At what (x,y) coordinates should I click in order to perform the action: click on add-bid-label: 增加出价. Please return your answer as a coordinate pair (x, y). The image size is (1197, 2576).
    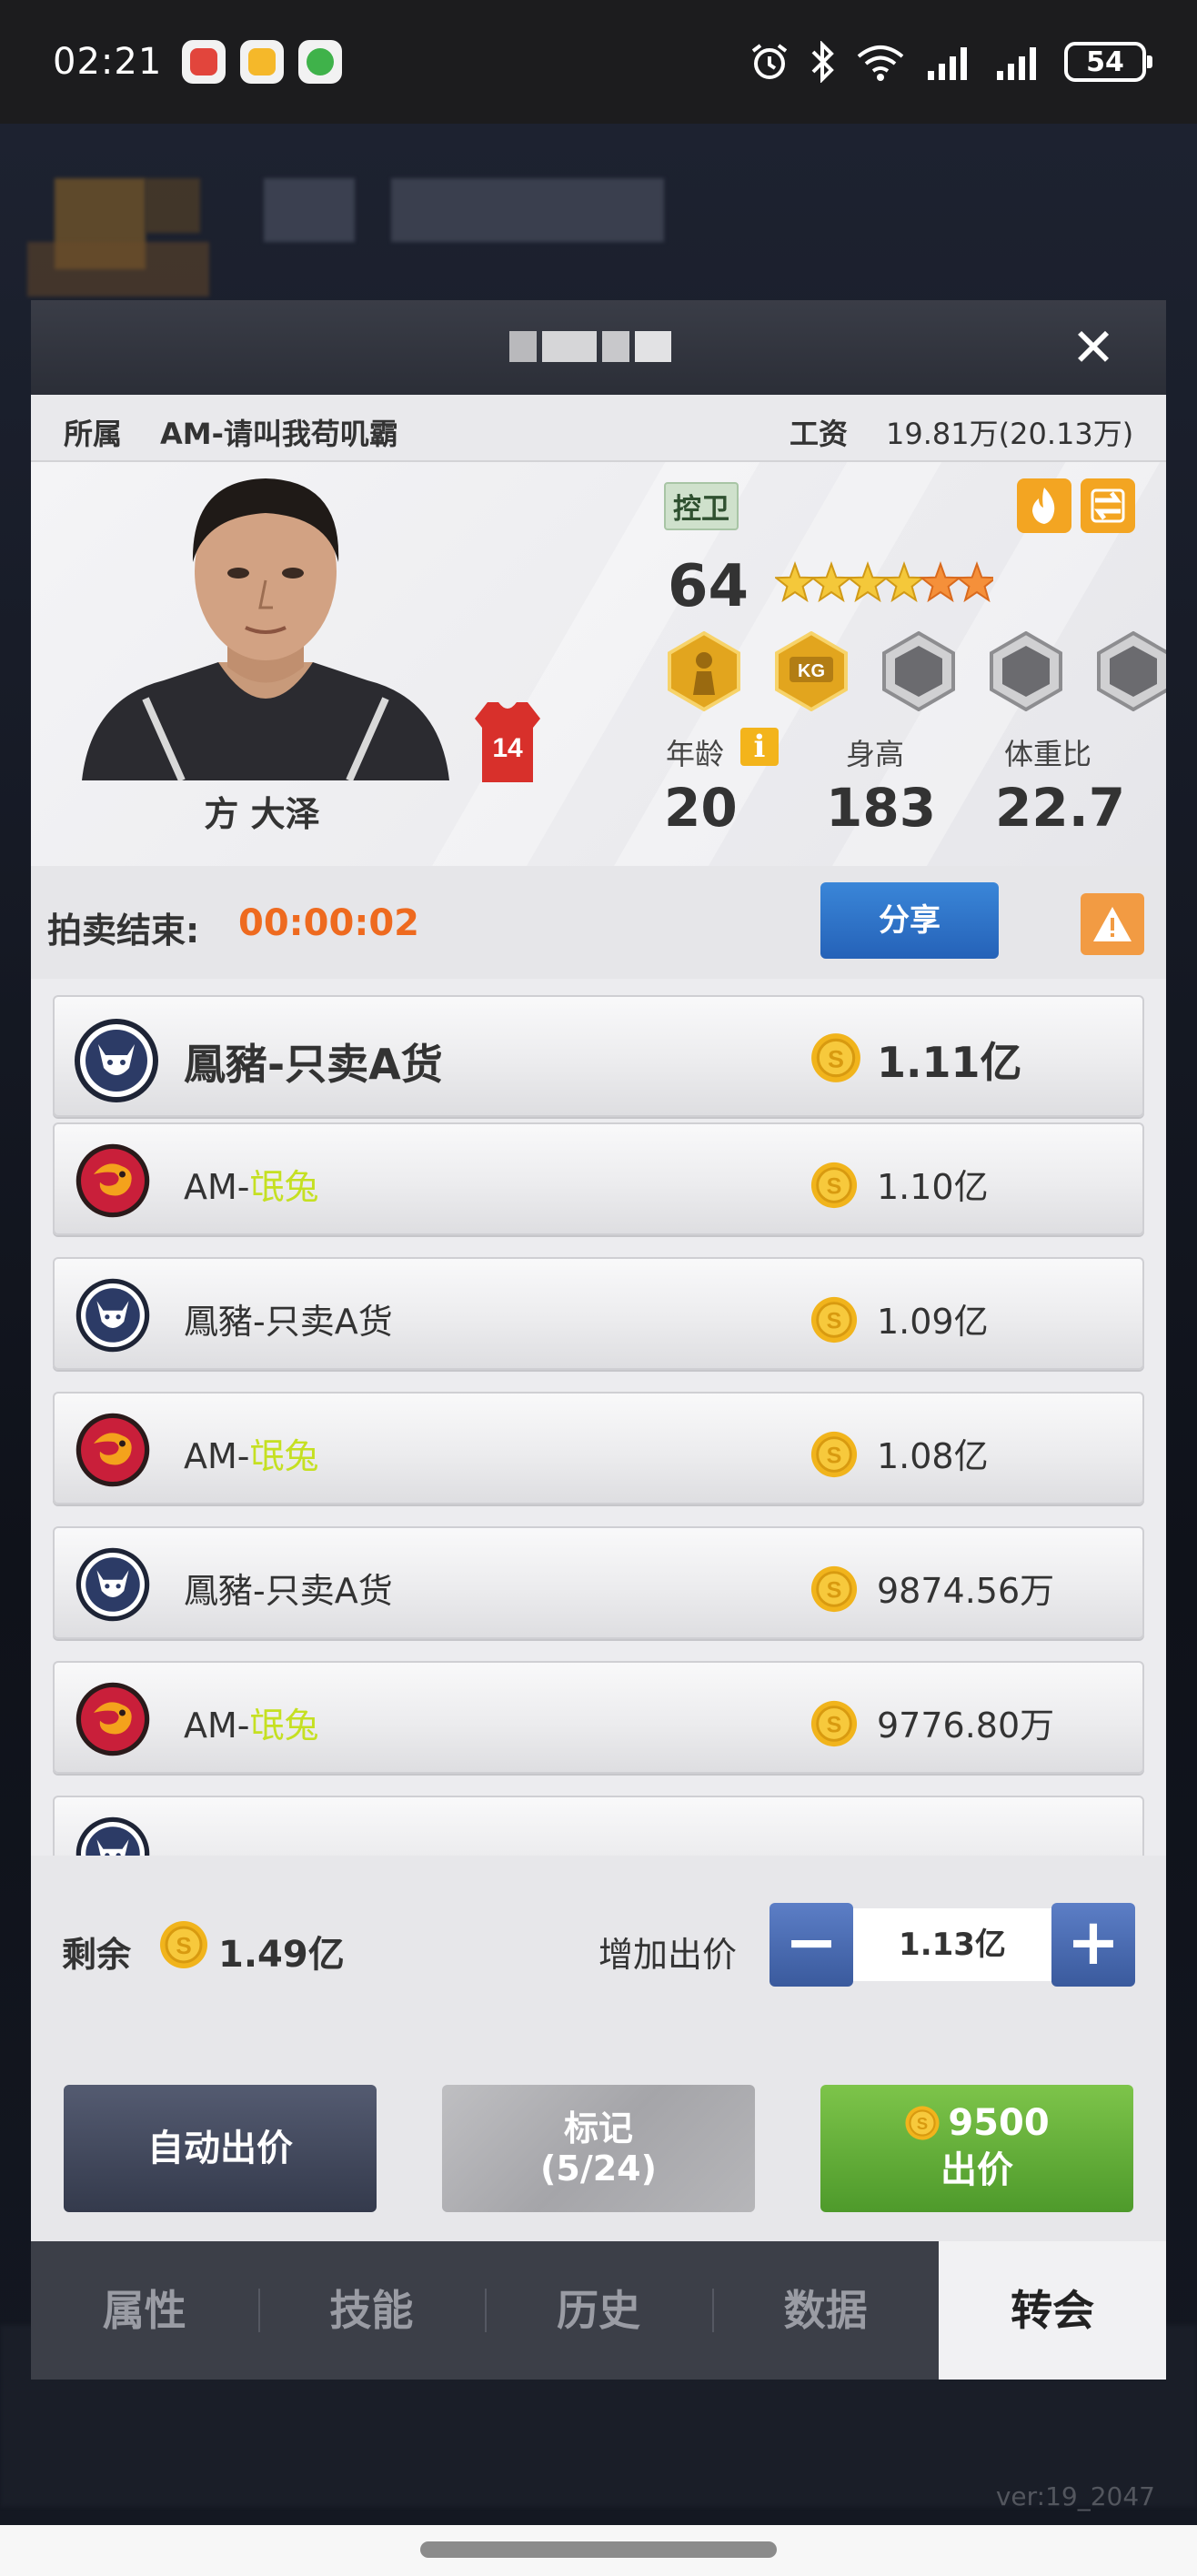
    Looking at the image, I should click on (668, 1955).